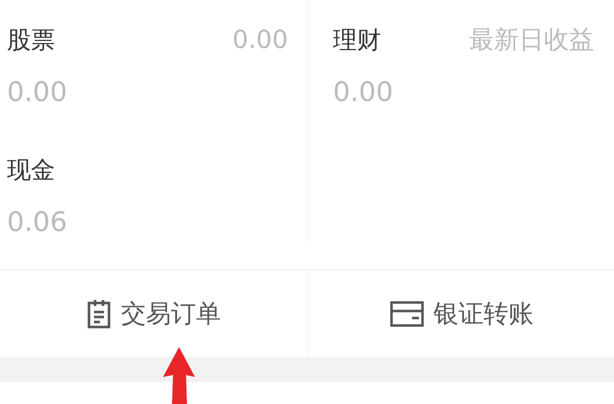 The width and height of the screenshot is (614, 404). Describe the element at coordinates (260, 40) in the screenshot. I see `asset-note: 0.00` at that location.